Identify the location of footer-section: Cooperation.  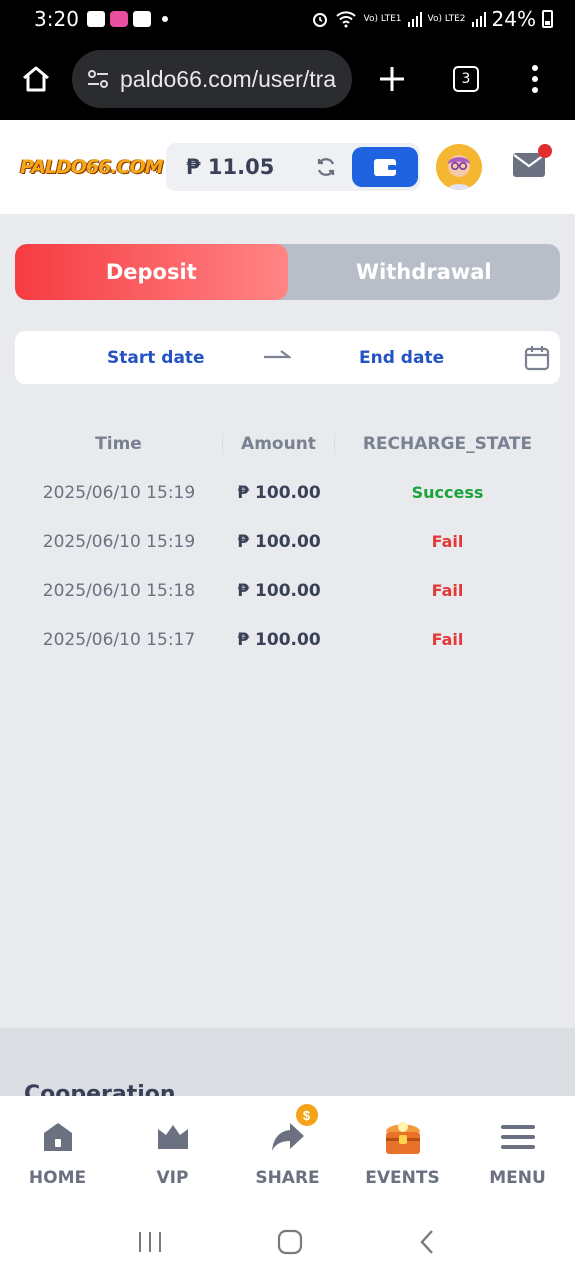
(287, 1063).